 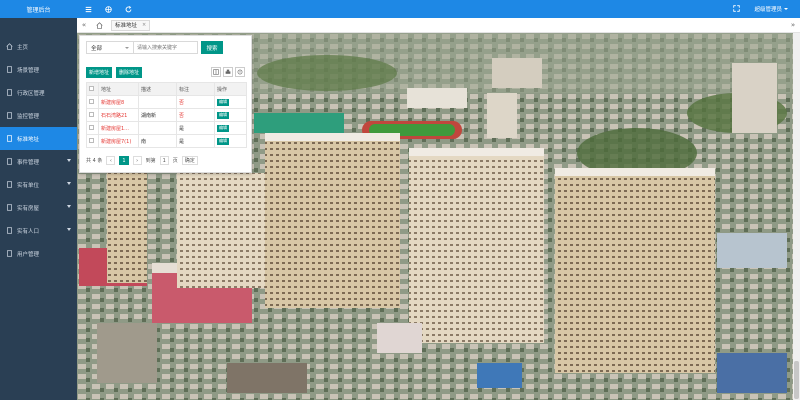 I want to click on table-row: 新建房屋1... 是 编辑, so click(x=166, y=128).